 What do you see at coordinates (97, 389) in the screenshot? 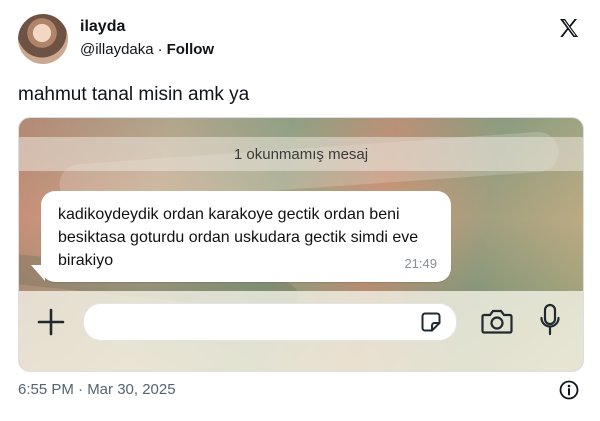
I see `tweet-timestamp: 6:55 PM · Mar 30, 2025` at bounding box center [97, 389].